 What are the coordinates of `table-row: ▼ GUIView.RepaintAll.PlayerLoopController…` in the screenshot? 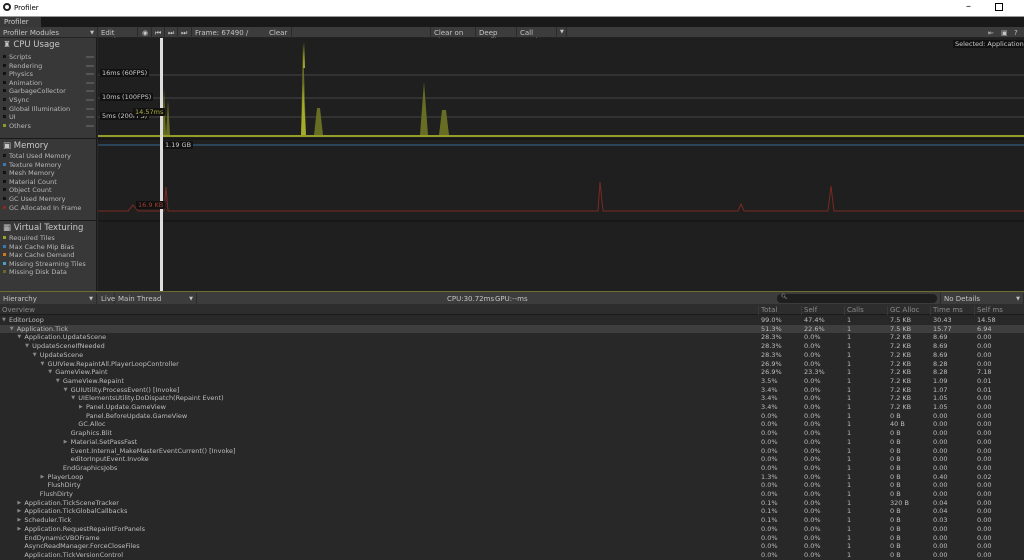 It's located at (512, 364).